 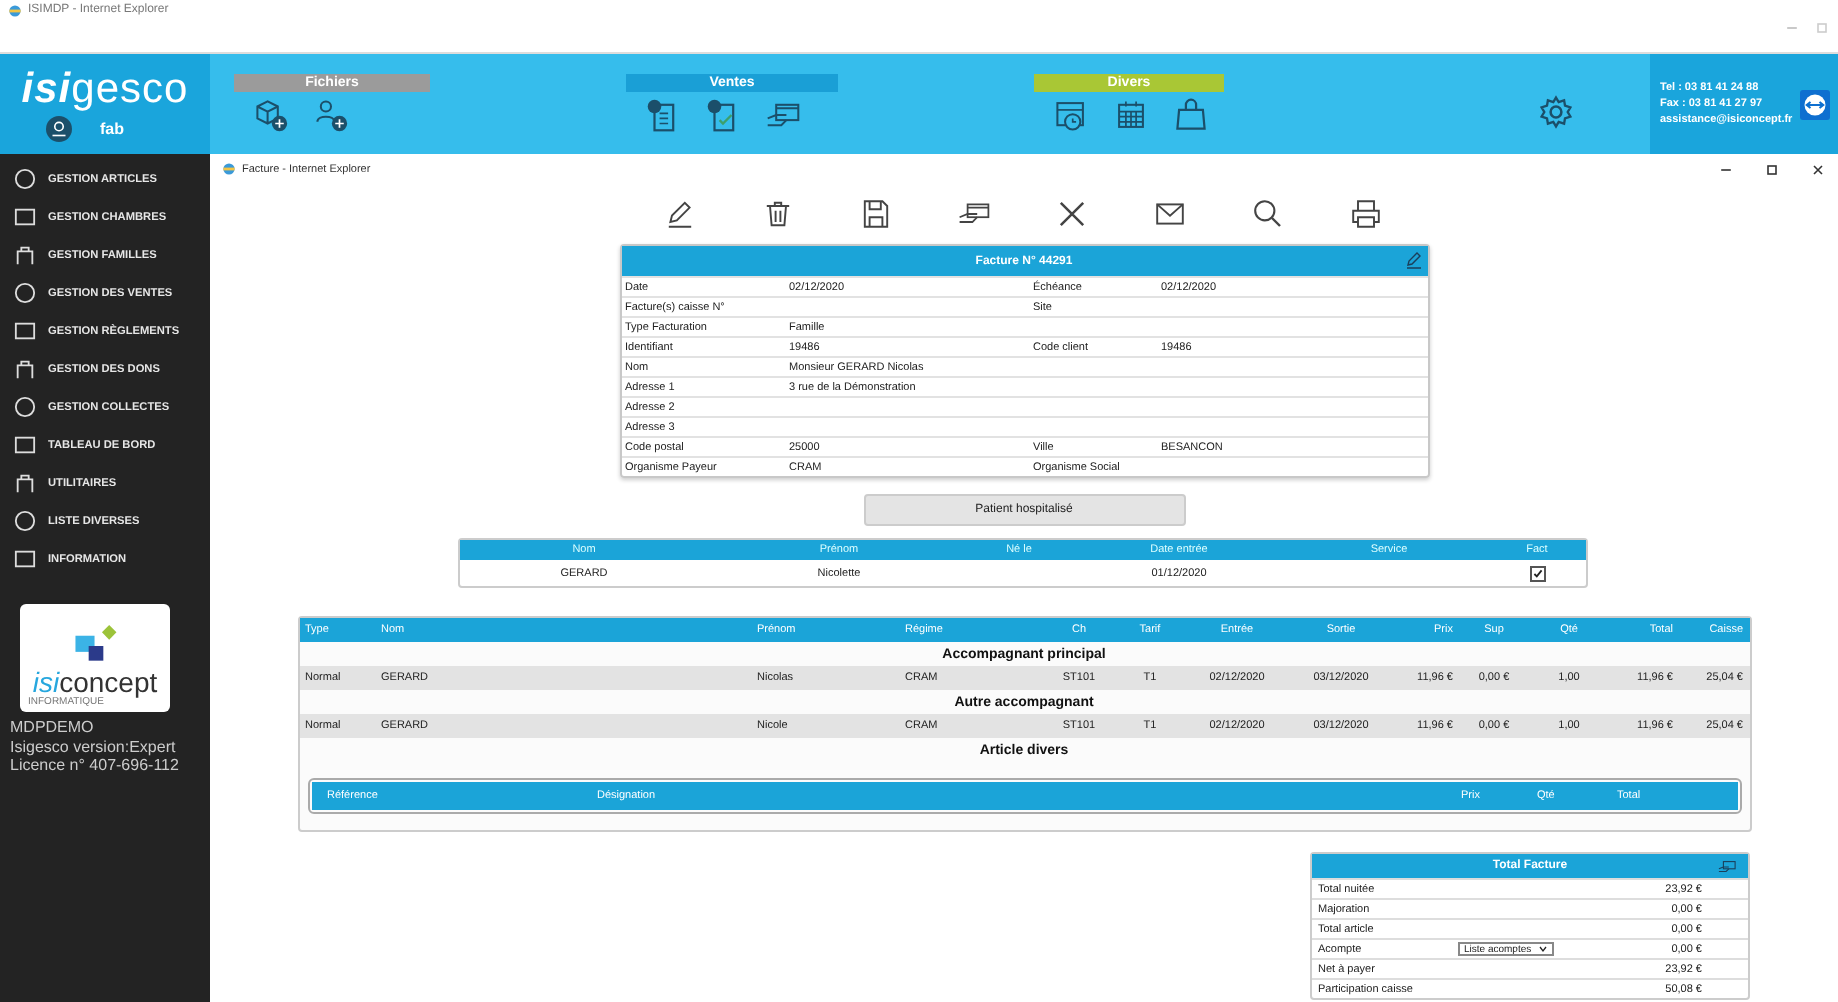 What do you see at coordinates (777, 214) in the screenshot?
I see `delete-icon` at bounding box center [777, 214].